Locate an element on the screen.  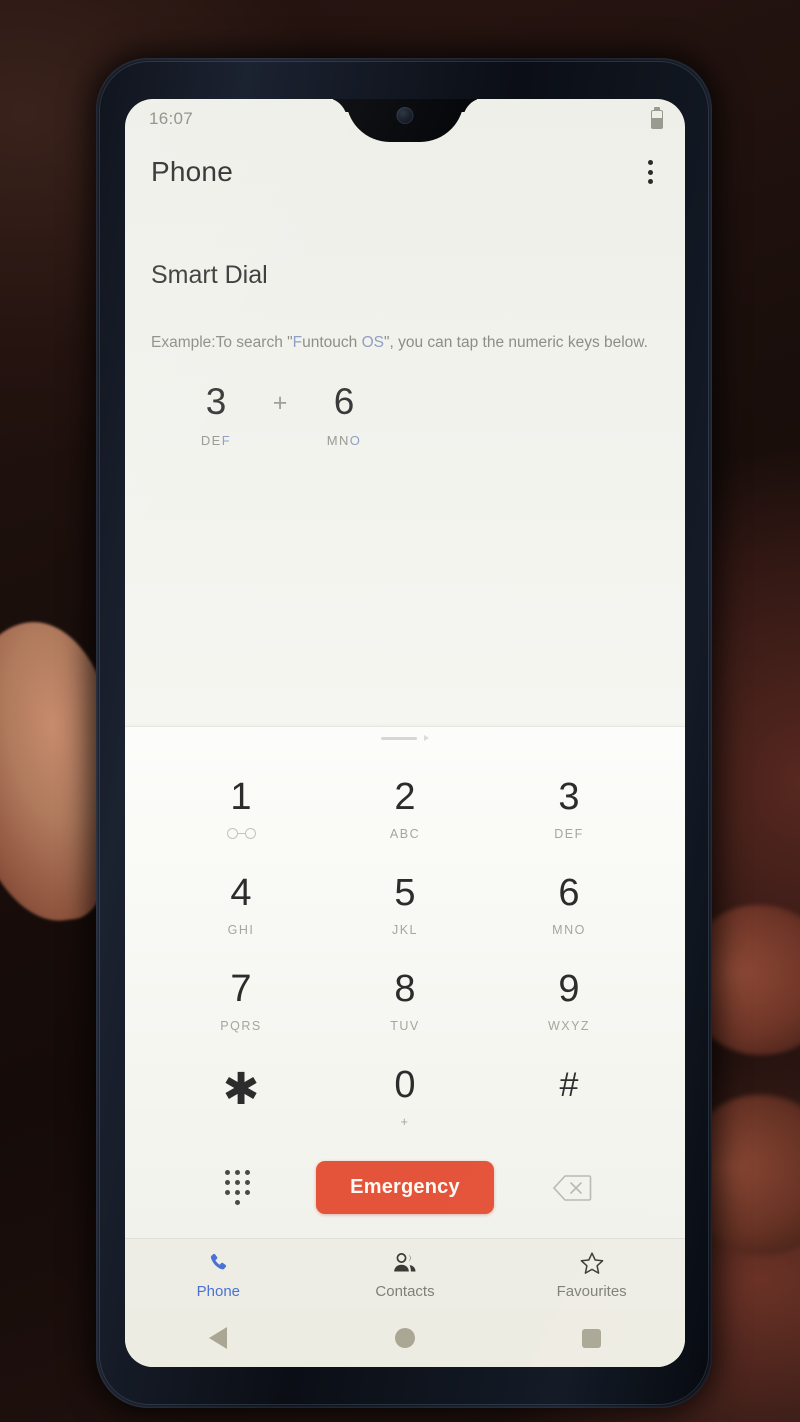
dialpad-key-6: 6 MNO is located at coordinates (569, 905).